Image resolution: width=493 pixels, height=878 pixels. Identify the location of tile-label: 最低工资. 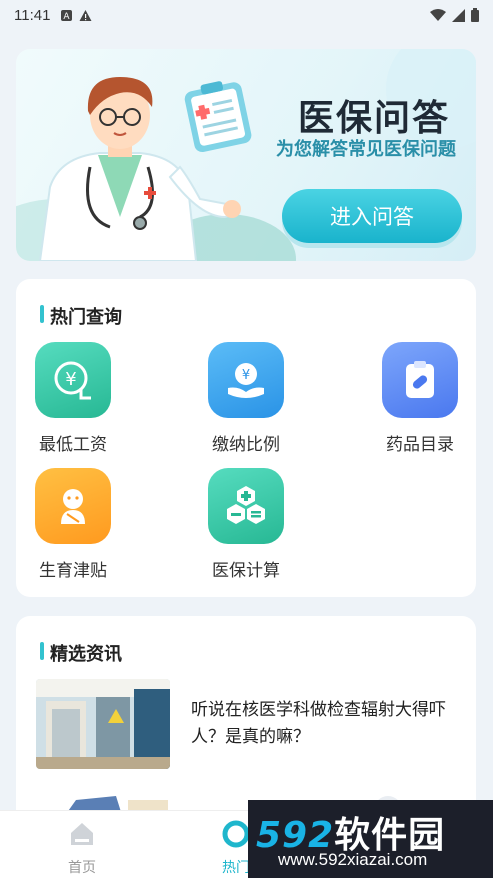
(73, 445).